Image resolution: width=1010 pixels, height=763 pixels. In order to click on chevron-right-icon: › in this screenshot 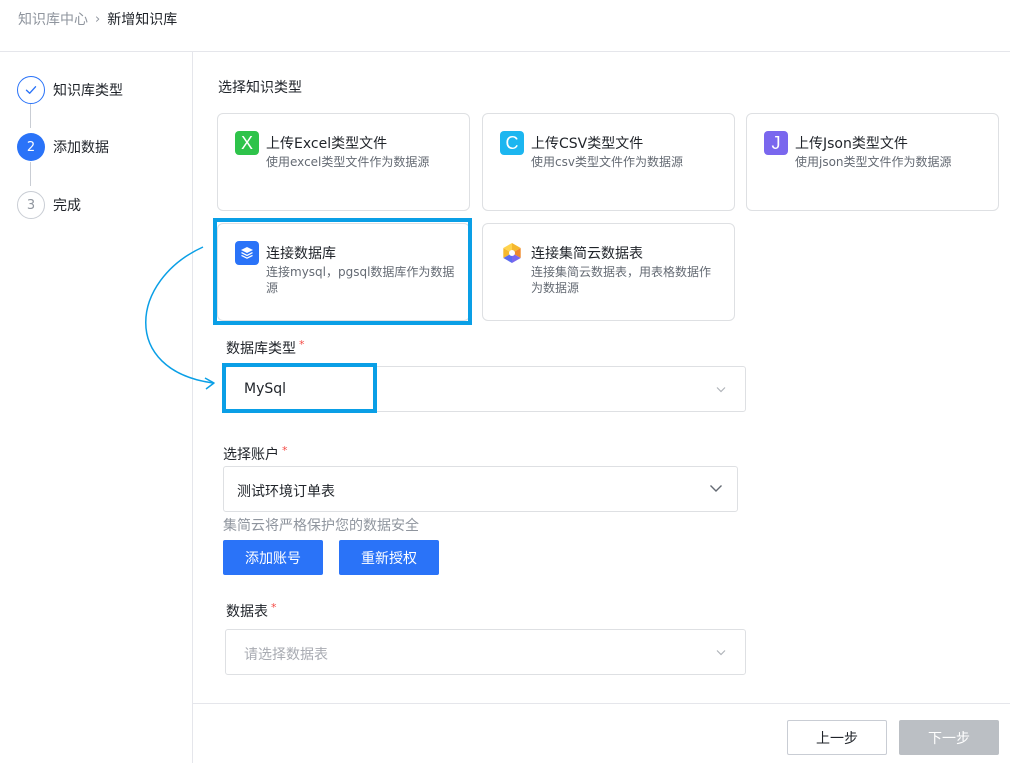, I will do `click(98, 19)`.